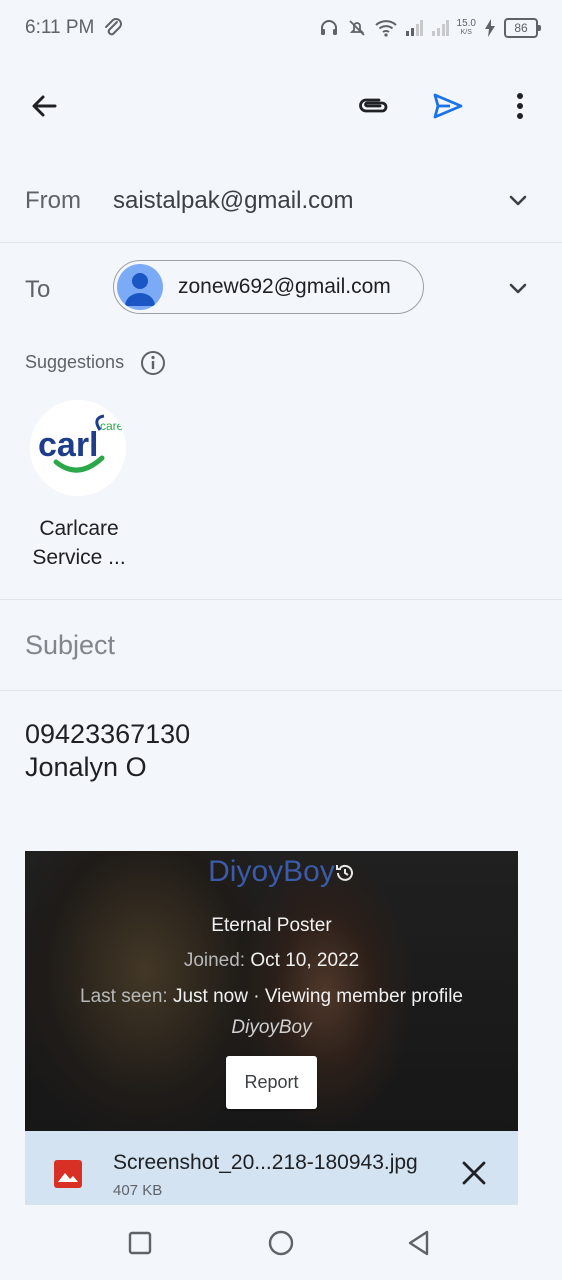  I want to click on signal-1-icon, so click(414, 28).